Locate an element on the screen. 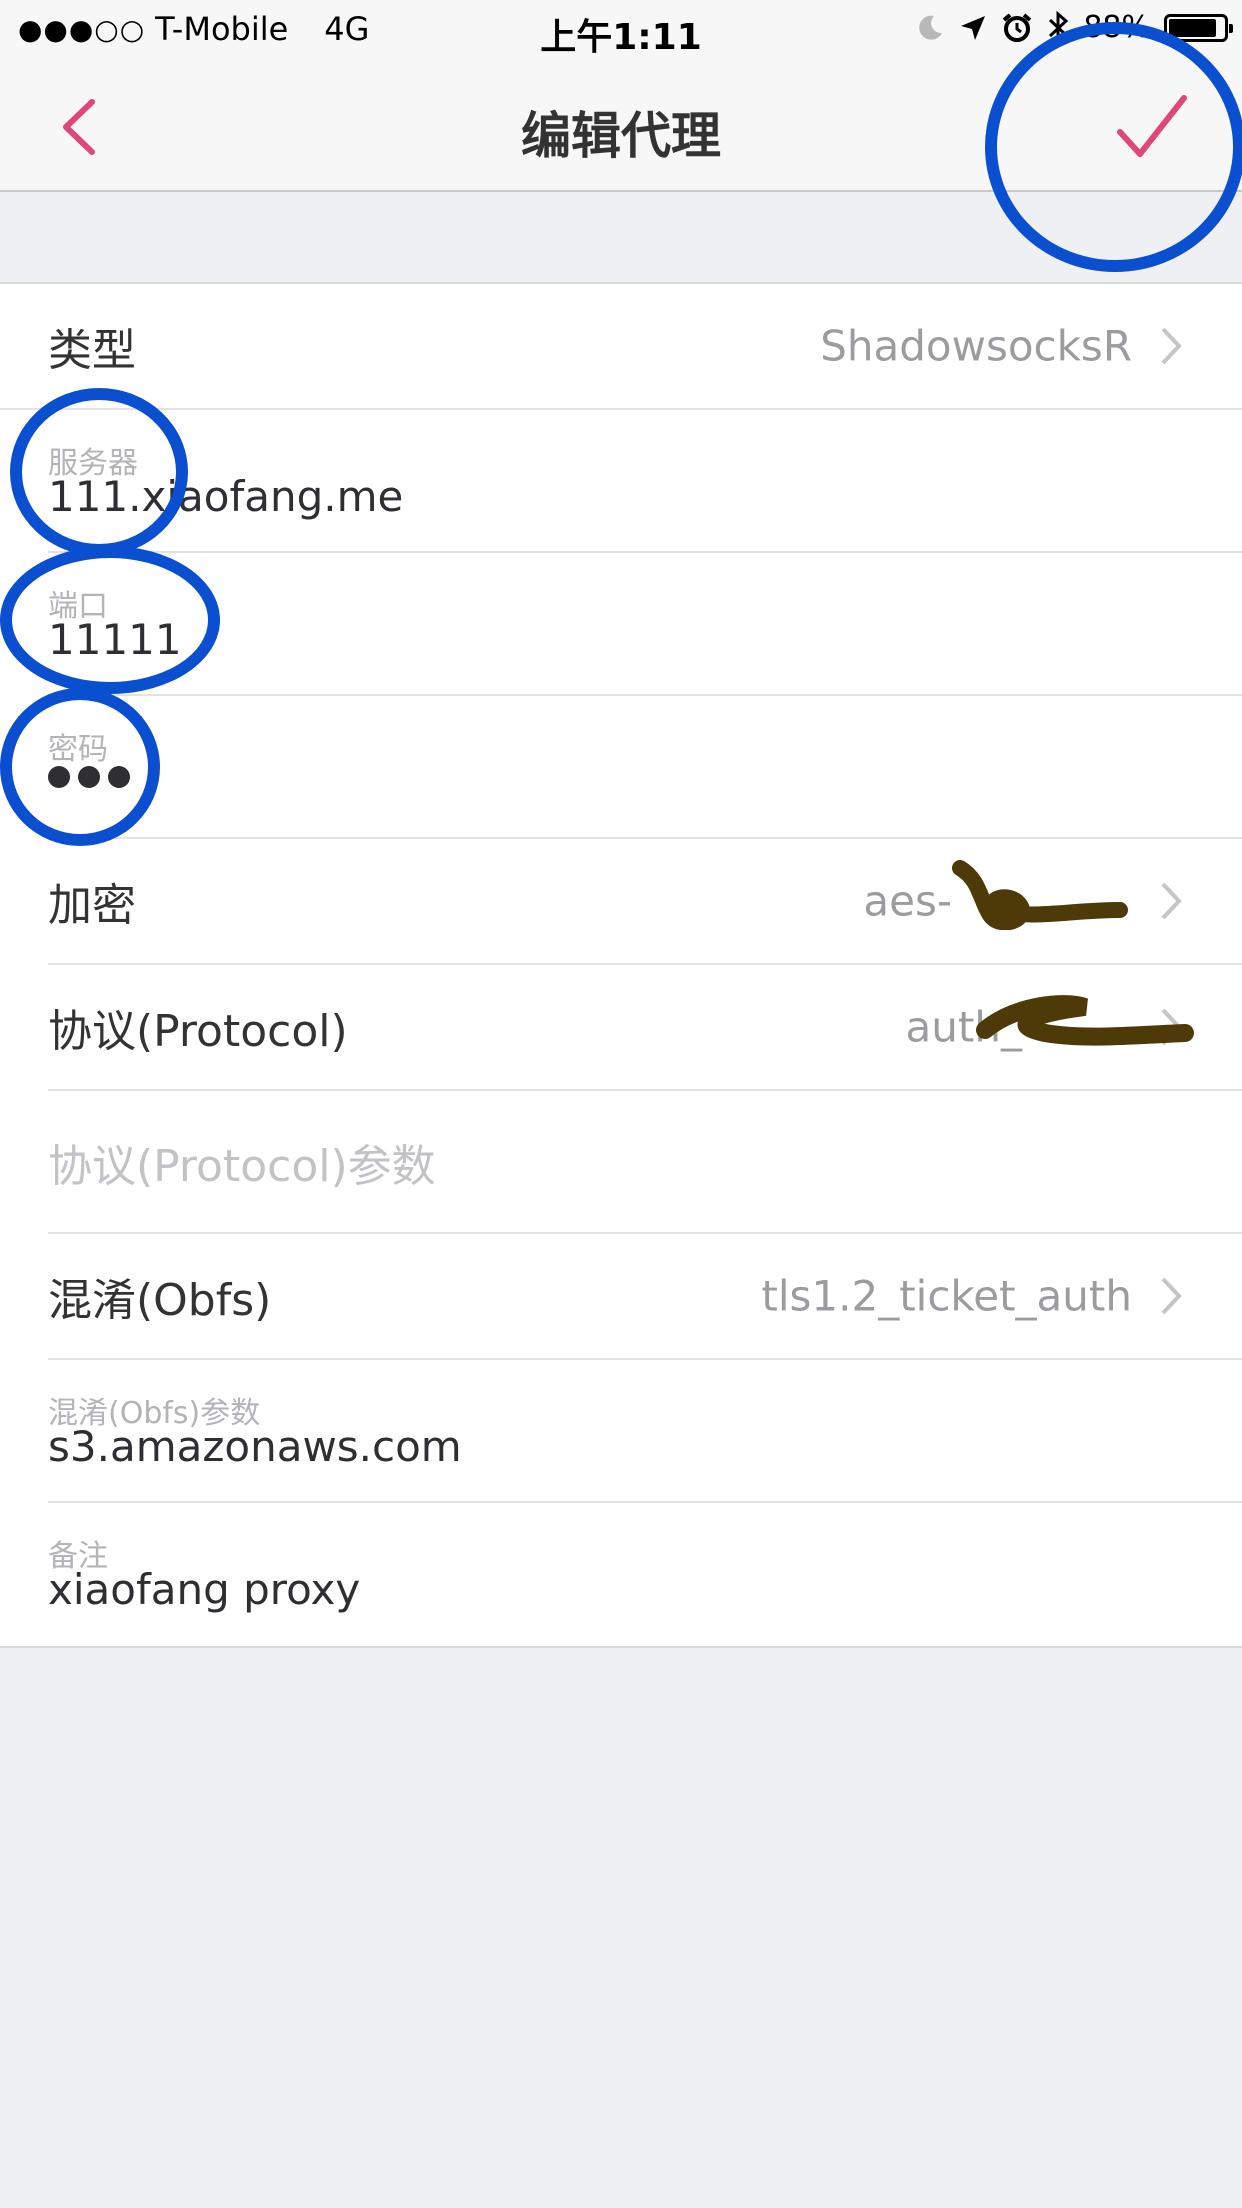 This screenshot has width=1242, height=2208. annotation-circle-done is located at coordinates (1113, 147).